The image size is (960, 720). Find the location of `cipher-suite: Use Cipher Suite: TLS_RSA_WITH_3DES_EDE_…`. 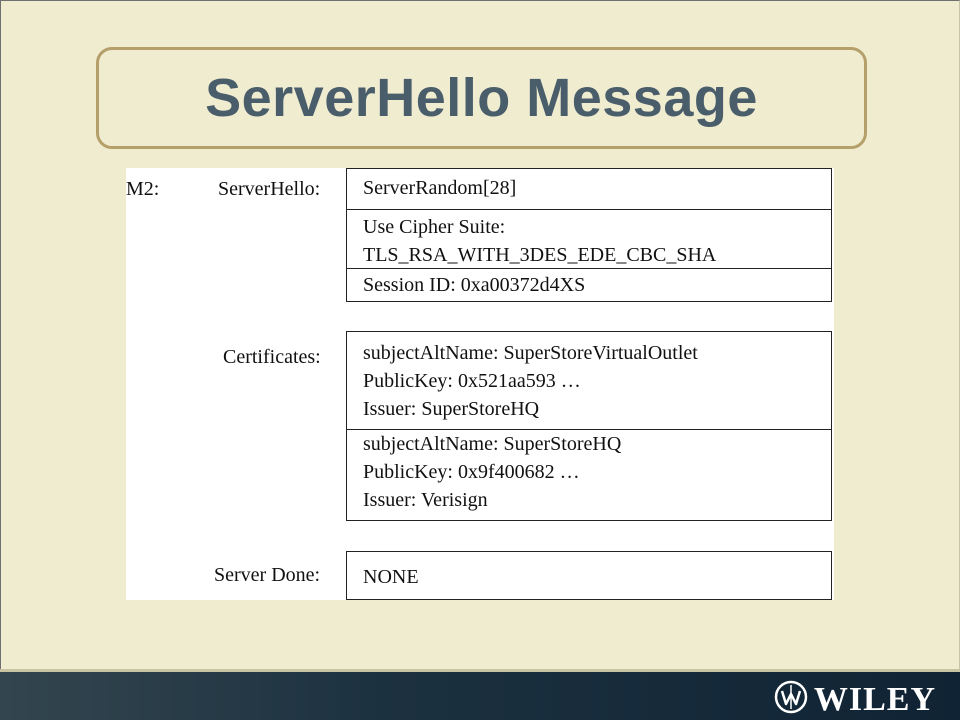

cipher-suite: Use Cipher Suite: TLS_RSA_WITH_3DES_EDE_… is located at coordinates (589, 238).